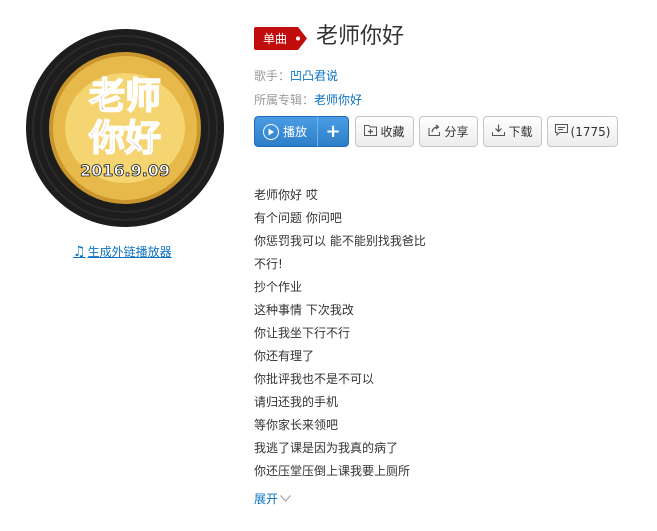 Image resolution: width=657 pixels, height=531 pixels. I want to click on artist-row: 歌手：凹凸君说, so click(296, 75).